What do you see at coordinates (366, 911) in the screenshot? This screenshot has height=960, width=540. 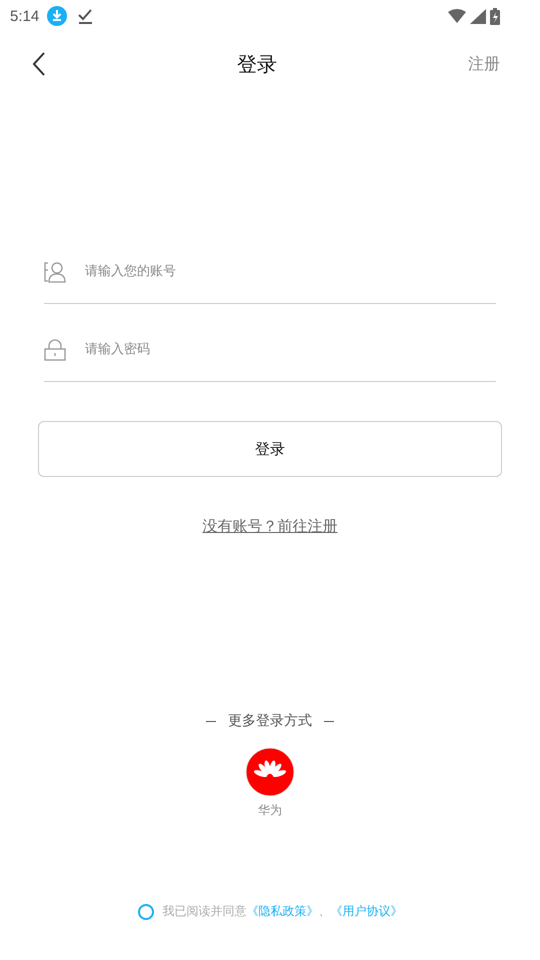 I see `agreement-link: 《用户协议》` at bounding box center [366, 911].